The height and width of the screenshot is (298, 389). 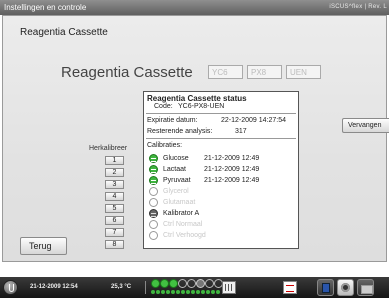 What do you see at coordinates (303, 72) in the screenshot?
I see `code-box-3: UEN` at bounding box center [303, 72].